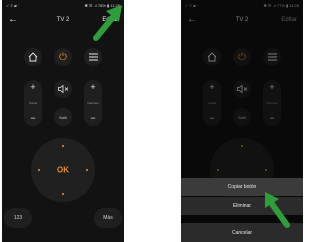 This screenshot has height=242, width=320. What do you see at coordinates (289, 20) in the screenshot?
I see `edit-button: Editar` at bounding box center [289, 20].